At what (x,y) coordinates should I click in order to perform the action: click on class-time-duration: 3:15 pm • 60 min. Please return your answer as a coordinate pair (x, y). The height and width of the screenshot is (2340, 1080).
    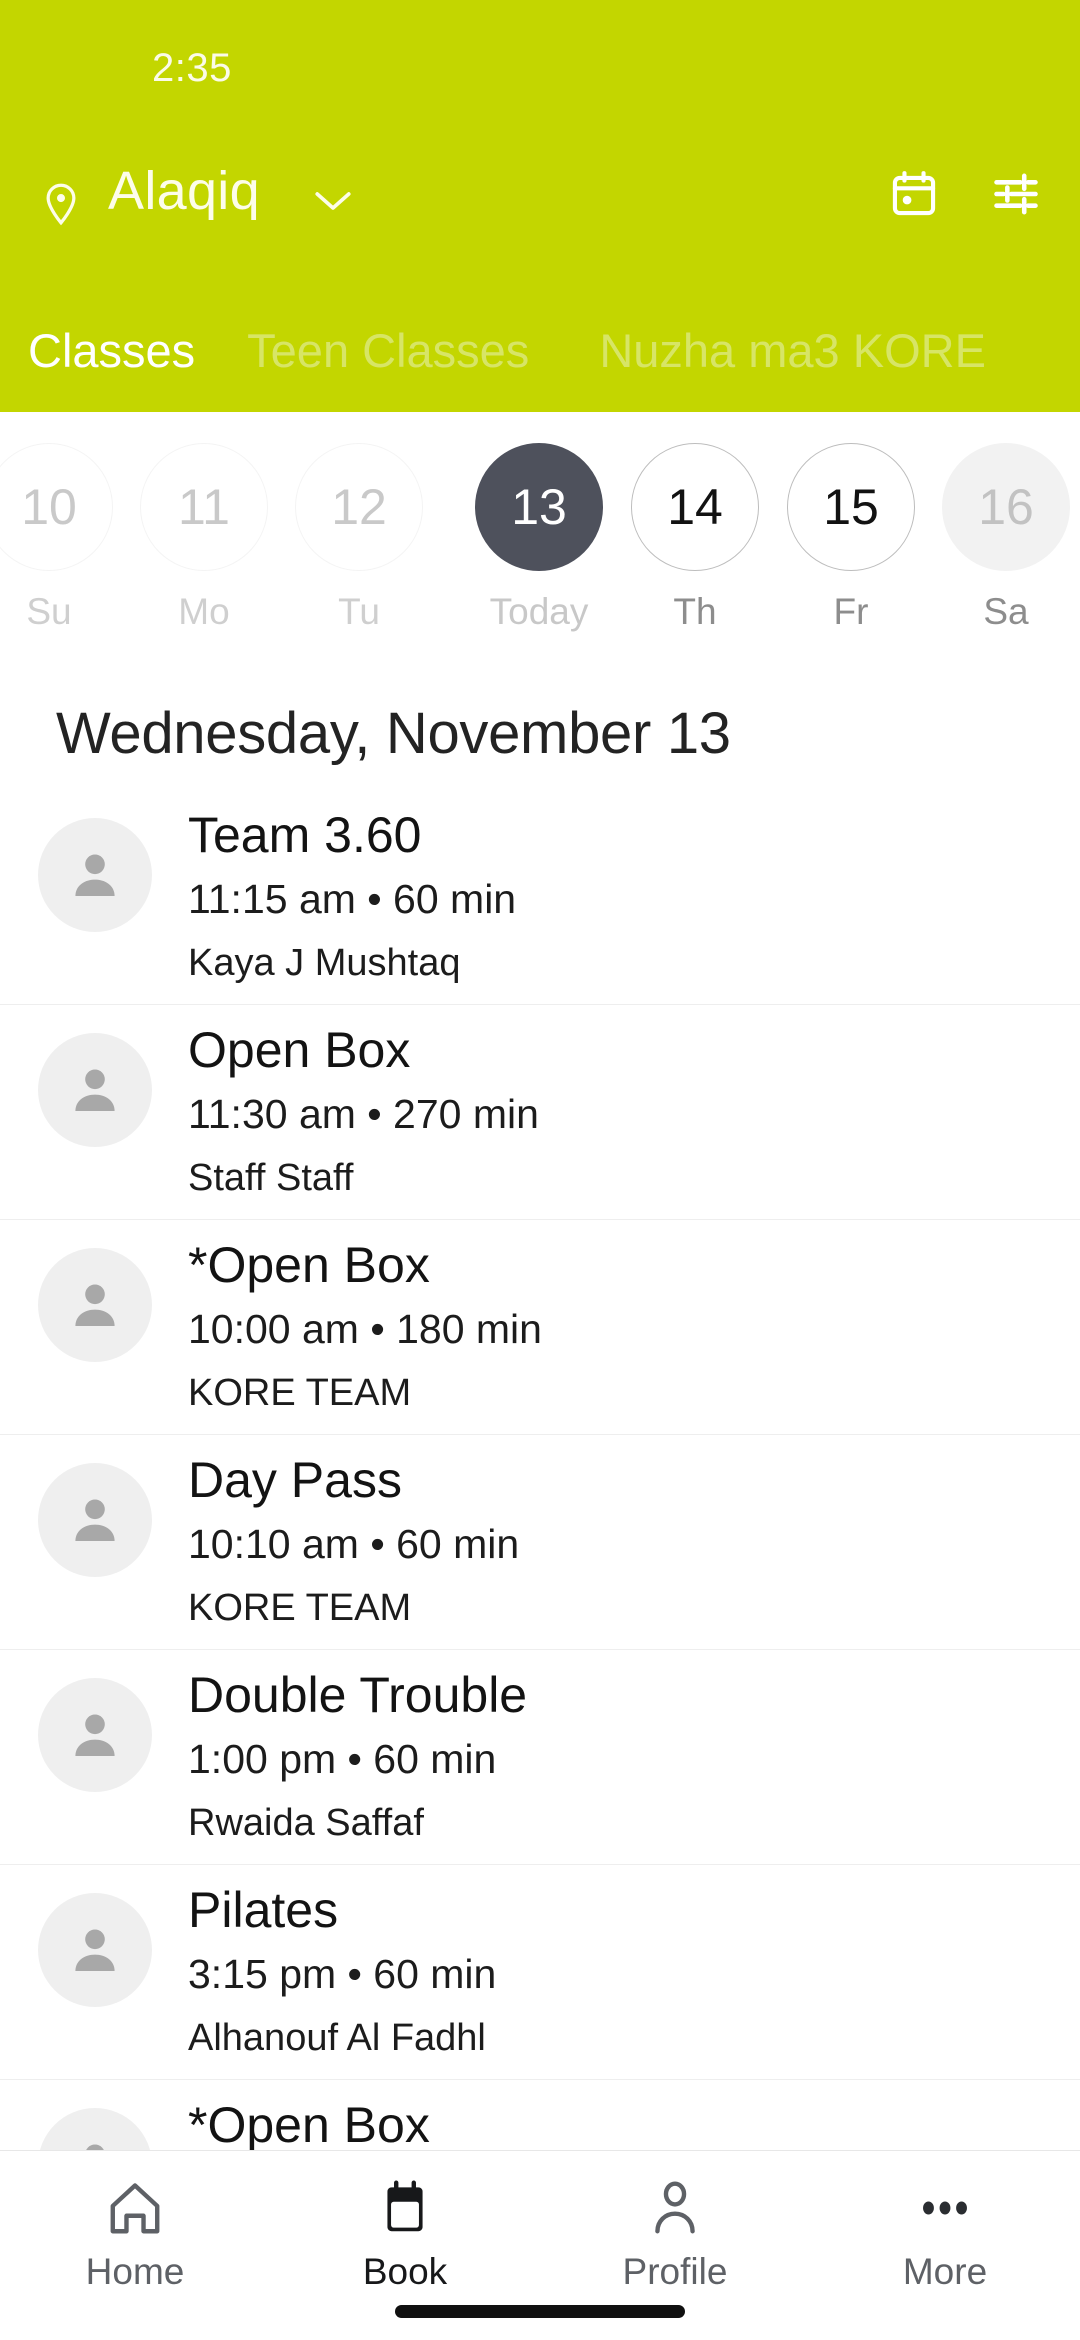
    Looking at the image, I should click on (342, 1974).